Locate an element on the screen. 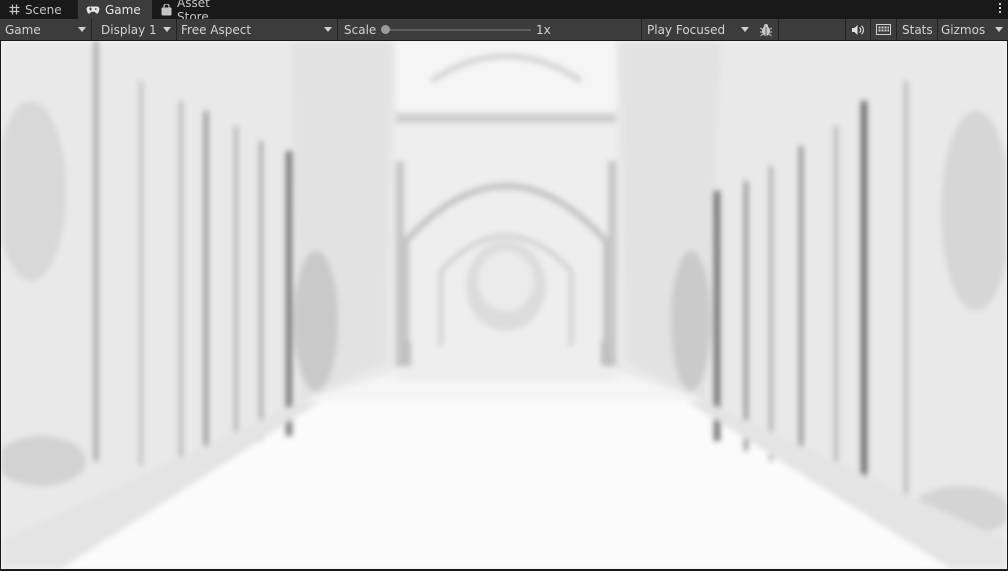 The width and height of the screenshot is (1008, 571). tab-scene: Scene is located at coordinates (39, 9).